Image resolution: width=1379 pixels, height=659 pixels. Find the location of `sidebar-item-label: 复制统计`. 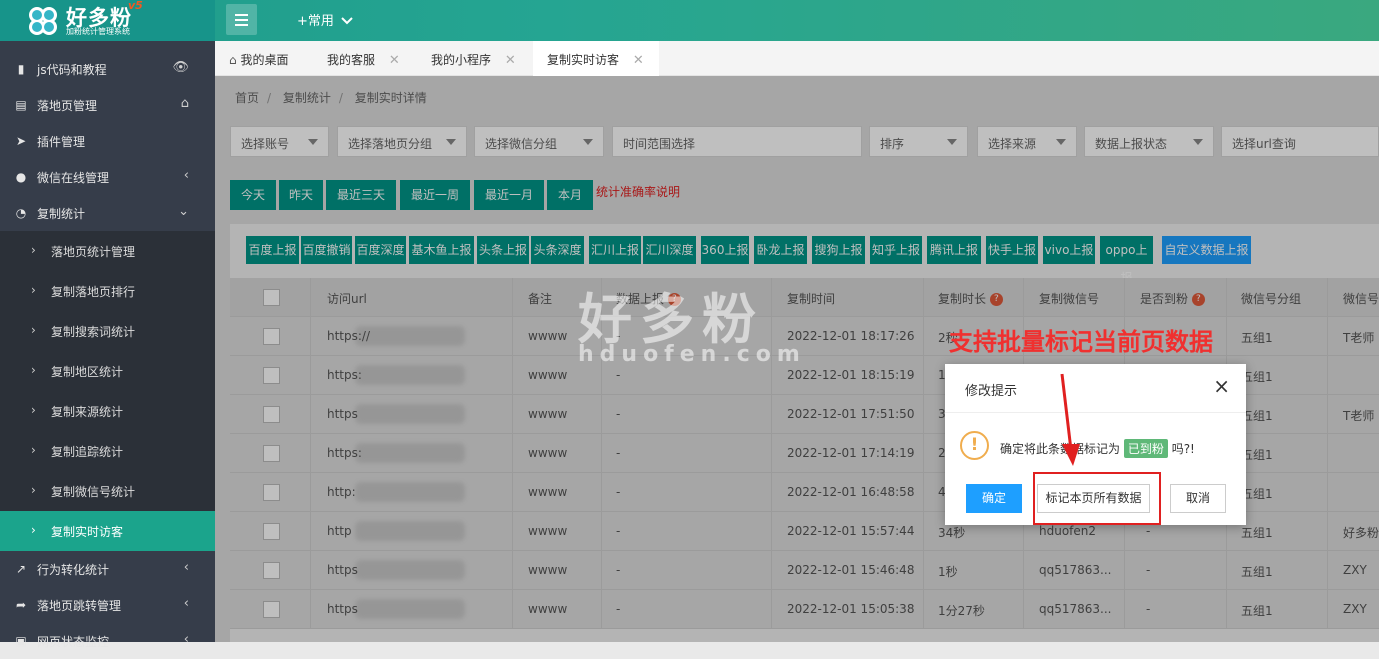

sidebar-item-label: 复制统计 is located at coordinates (61, 214).